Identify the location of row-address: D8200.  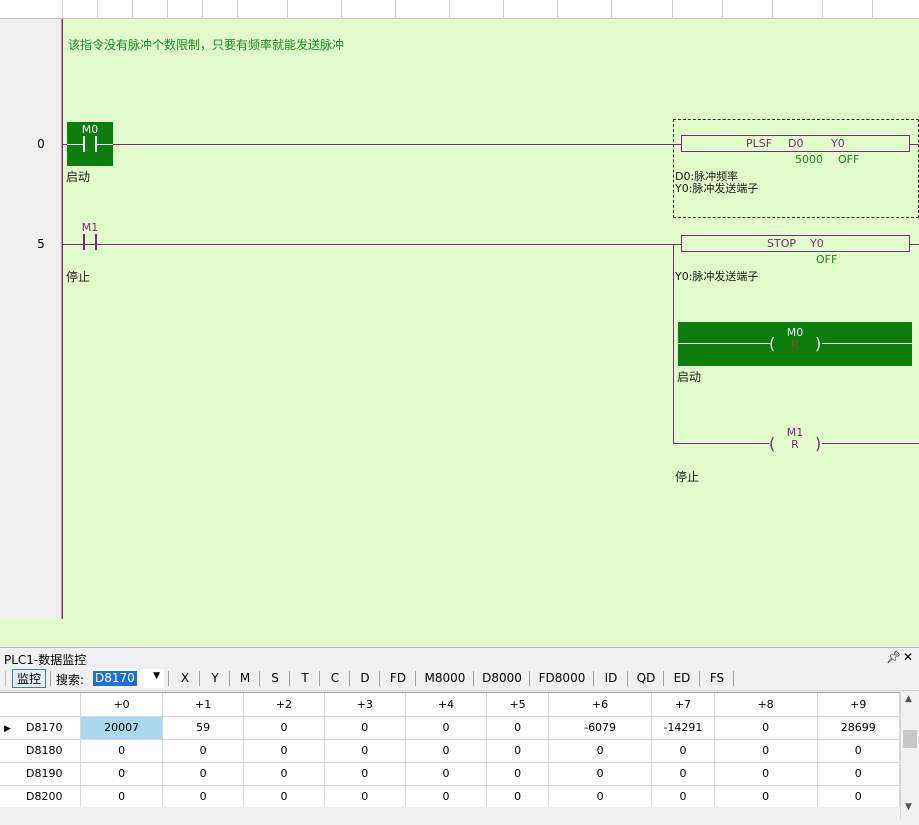
(40, 796).